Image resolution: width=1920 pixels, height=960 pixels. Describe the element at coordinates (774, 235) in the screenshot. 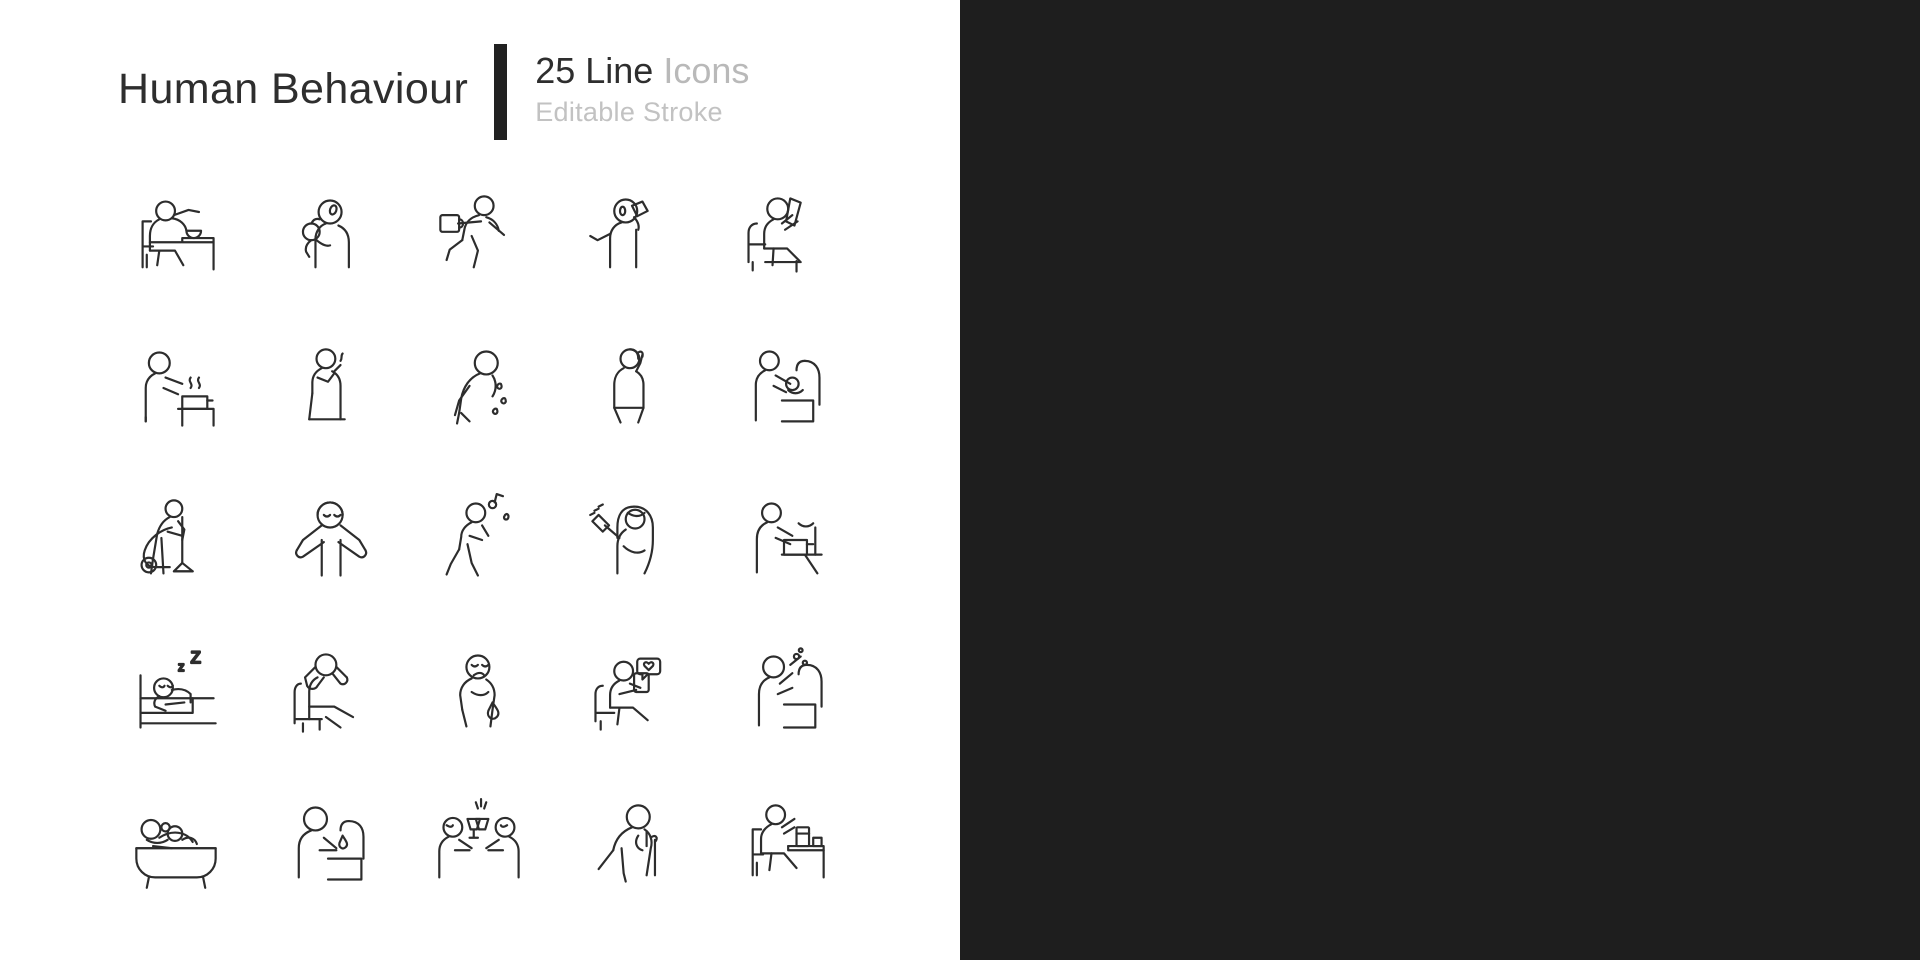

I see `reading-book-in-chair-icon` at that location.